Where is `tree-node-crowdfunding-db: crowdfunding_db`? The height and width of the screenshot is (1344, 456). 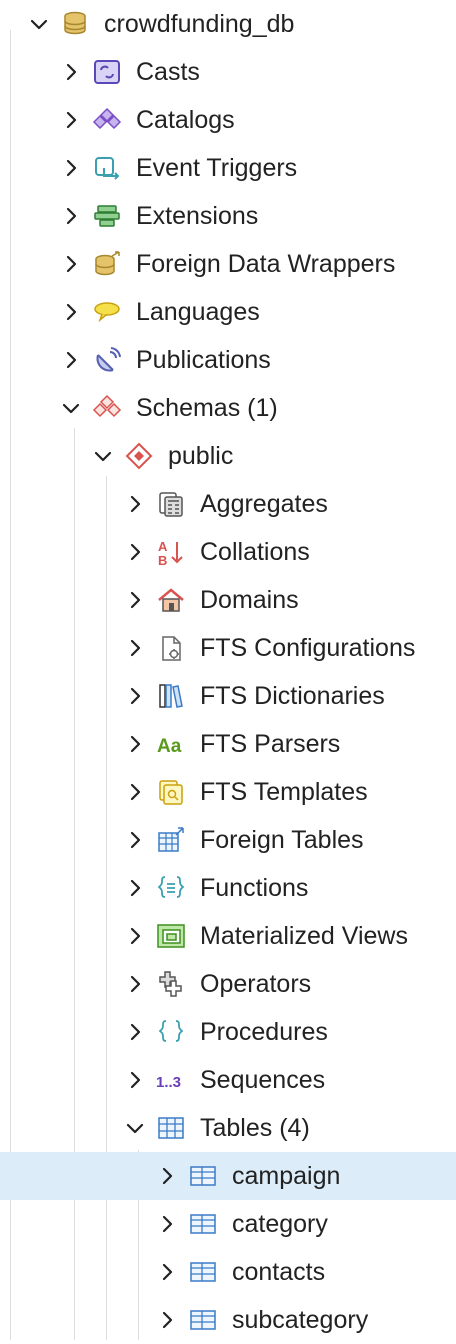
tree-node-crowdfunding-db: crowdfunding_db is located at coordinates (228, 24).